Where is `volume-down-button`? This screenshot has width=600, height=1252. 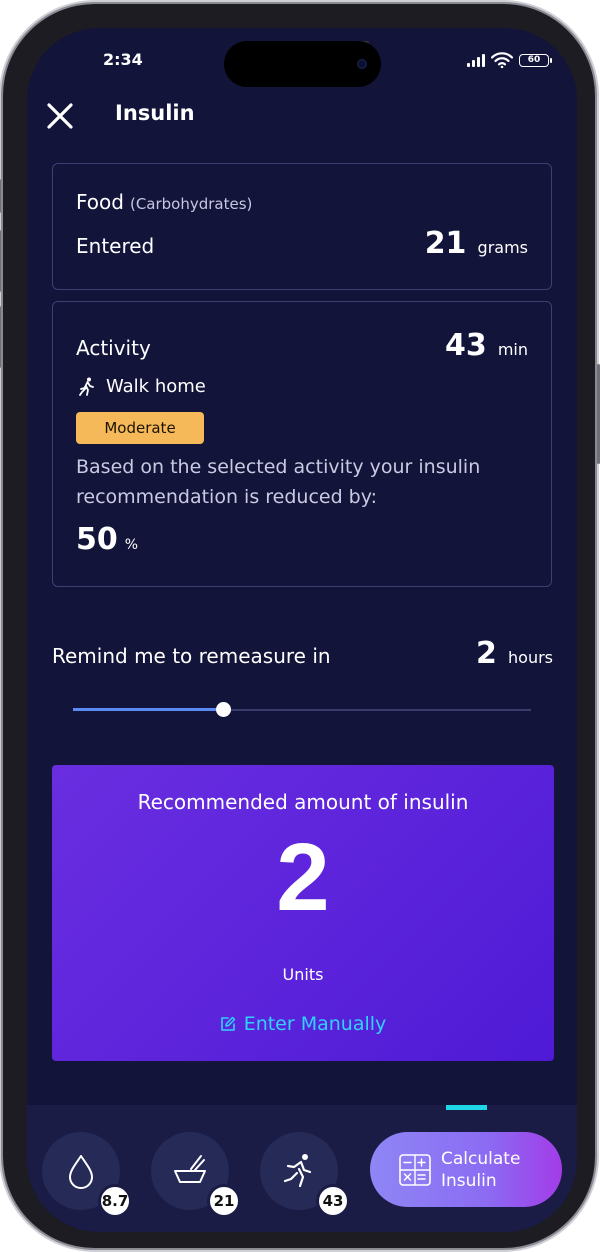 volume-down-button is located at coordinates (0, 337).